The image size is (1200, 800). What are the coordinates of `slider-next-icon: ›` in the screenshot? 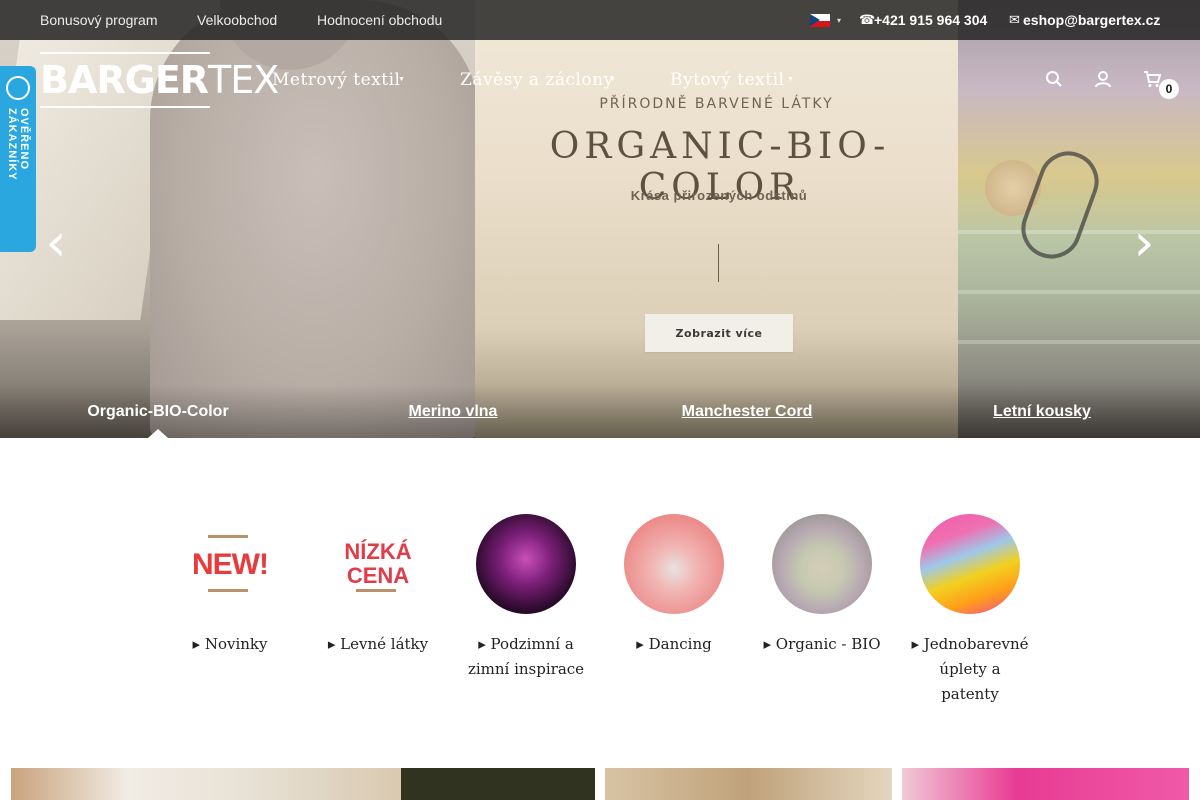 It's located at (1144, 243).